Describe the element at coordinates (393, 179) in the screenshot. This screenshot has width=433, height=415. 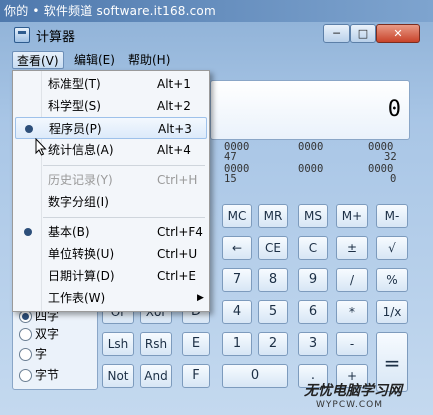
I see `bit-label: 0` at that location.